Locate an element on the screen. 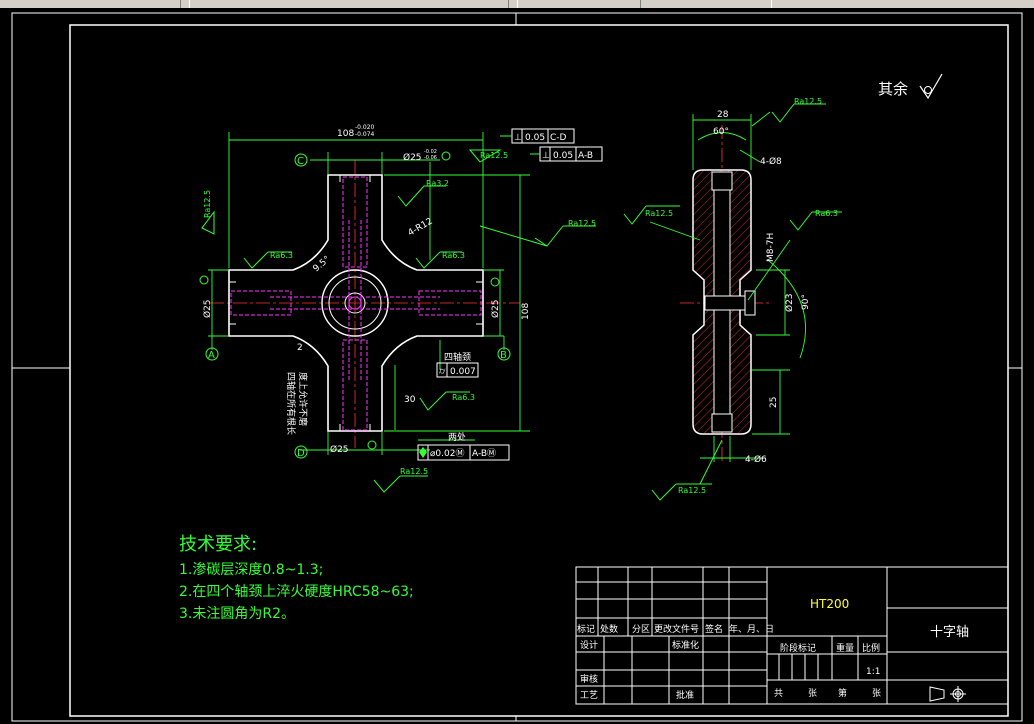 This screenshot has width=1034, height=724. roughness-ra63-left: Ra6.3 is located at coordinates (281, 255).